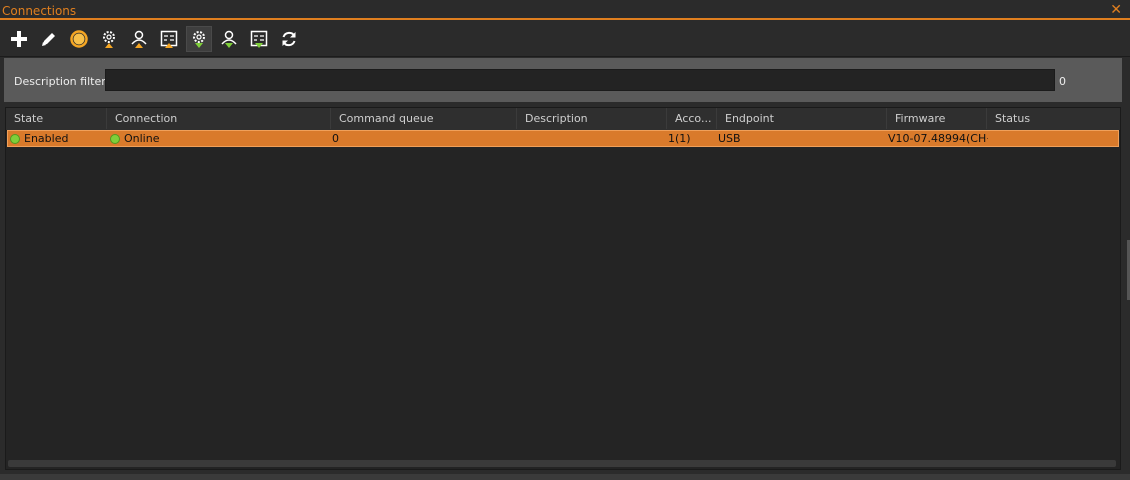 Image resolution: width=1130 pixels, height=480 pixels. Describe the element at coordinates (15, 139) in the screenshot. I see `status-dot-icon` at that location.